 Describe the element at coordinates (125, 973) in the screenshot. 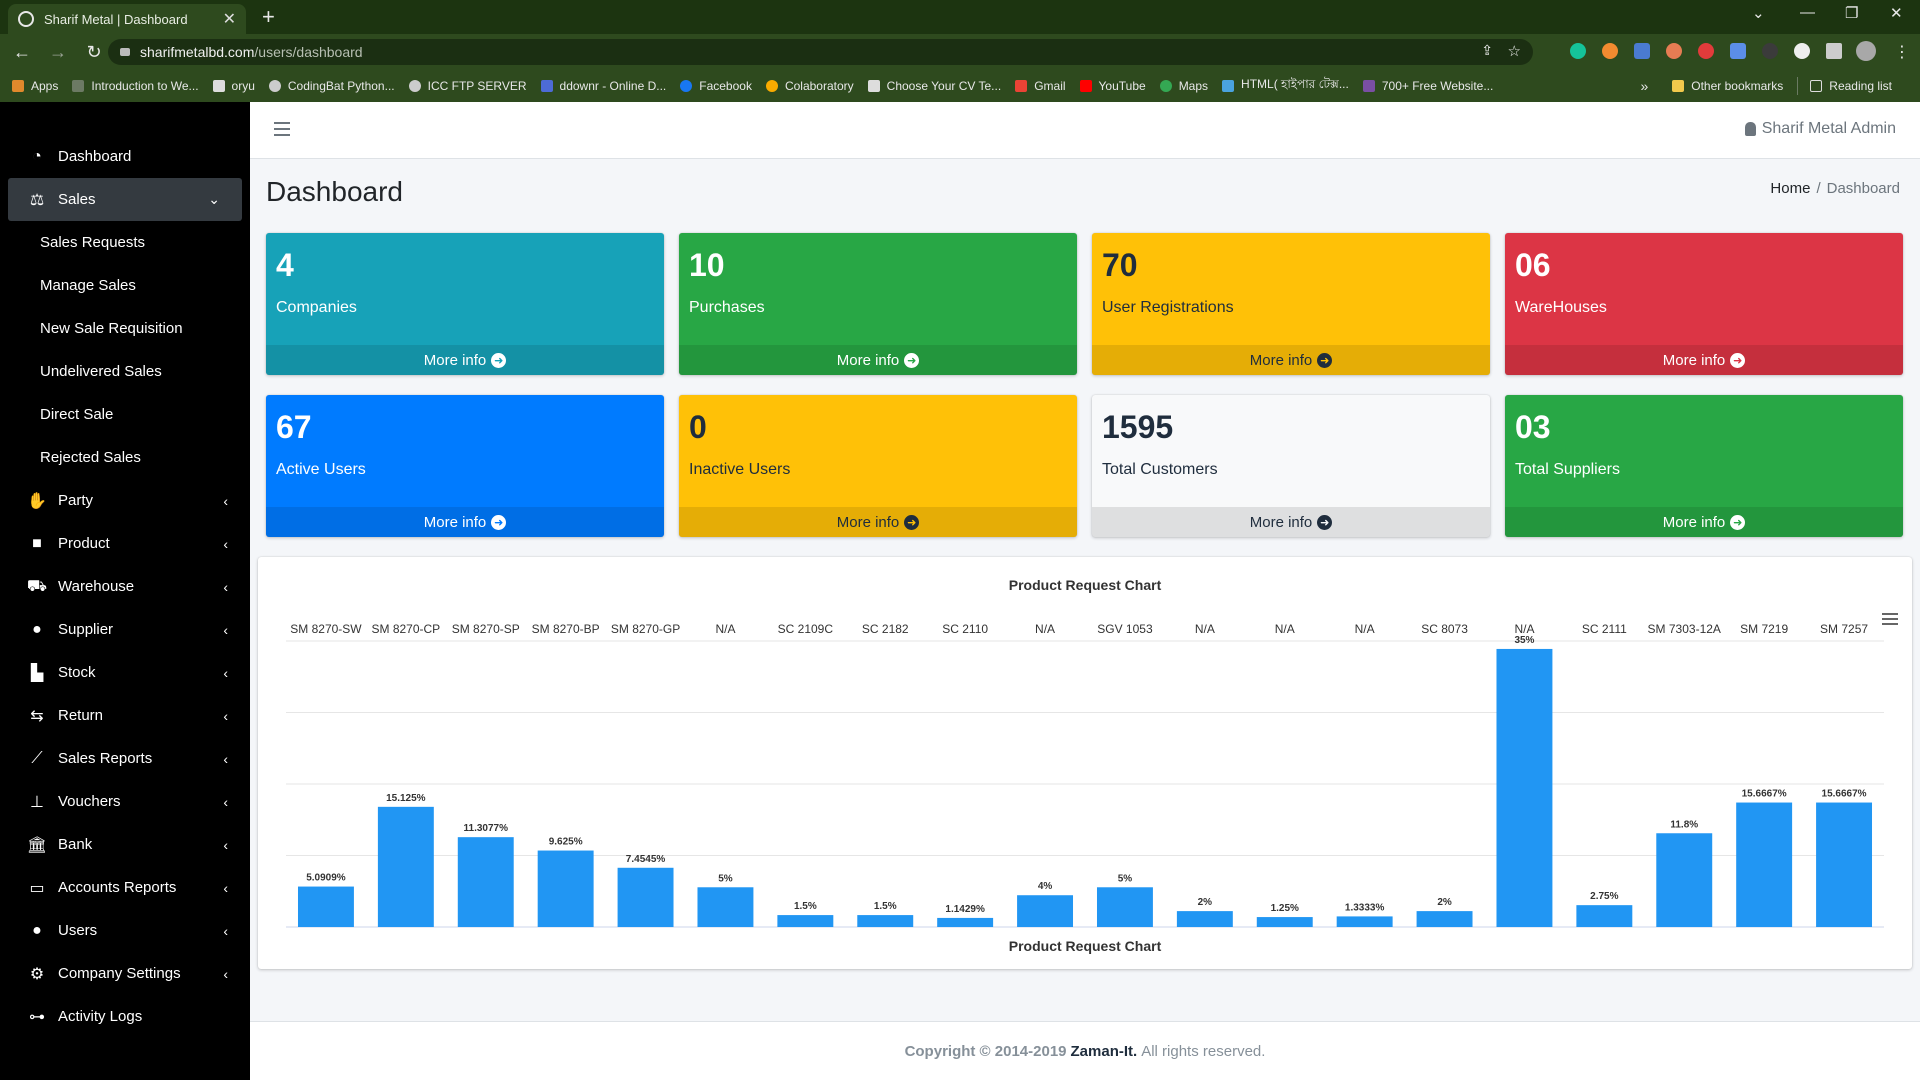

I see `sidebar-item-company-settings: ⚙ Company Settings ‹` at that location.